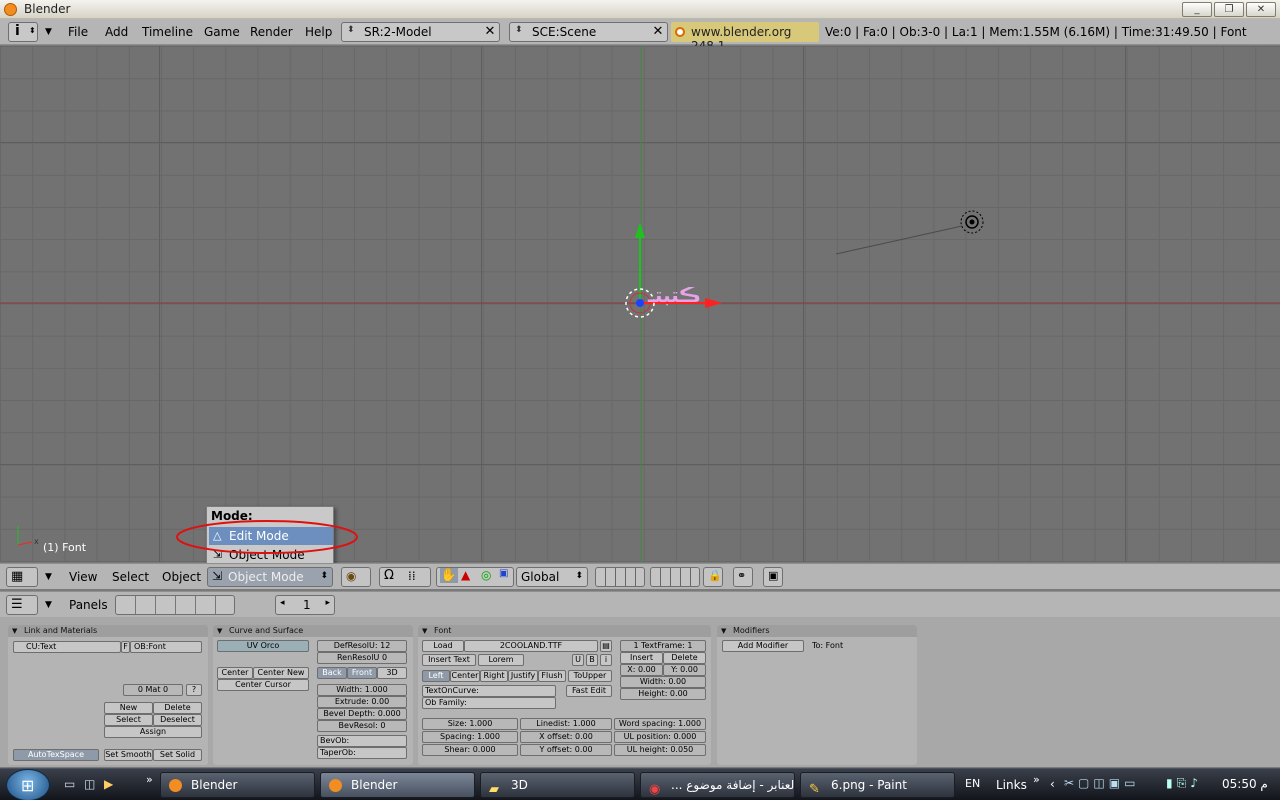  Describe the element at coordinates (470, 724) in the screenshot. I see `size-field: Size: 1.000` at that location.